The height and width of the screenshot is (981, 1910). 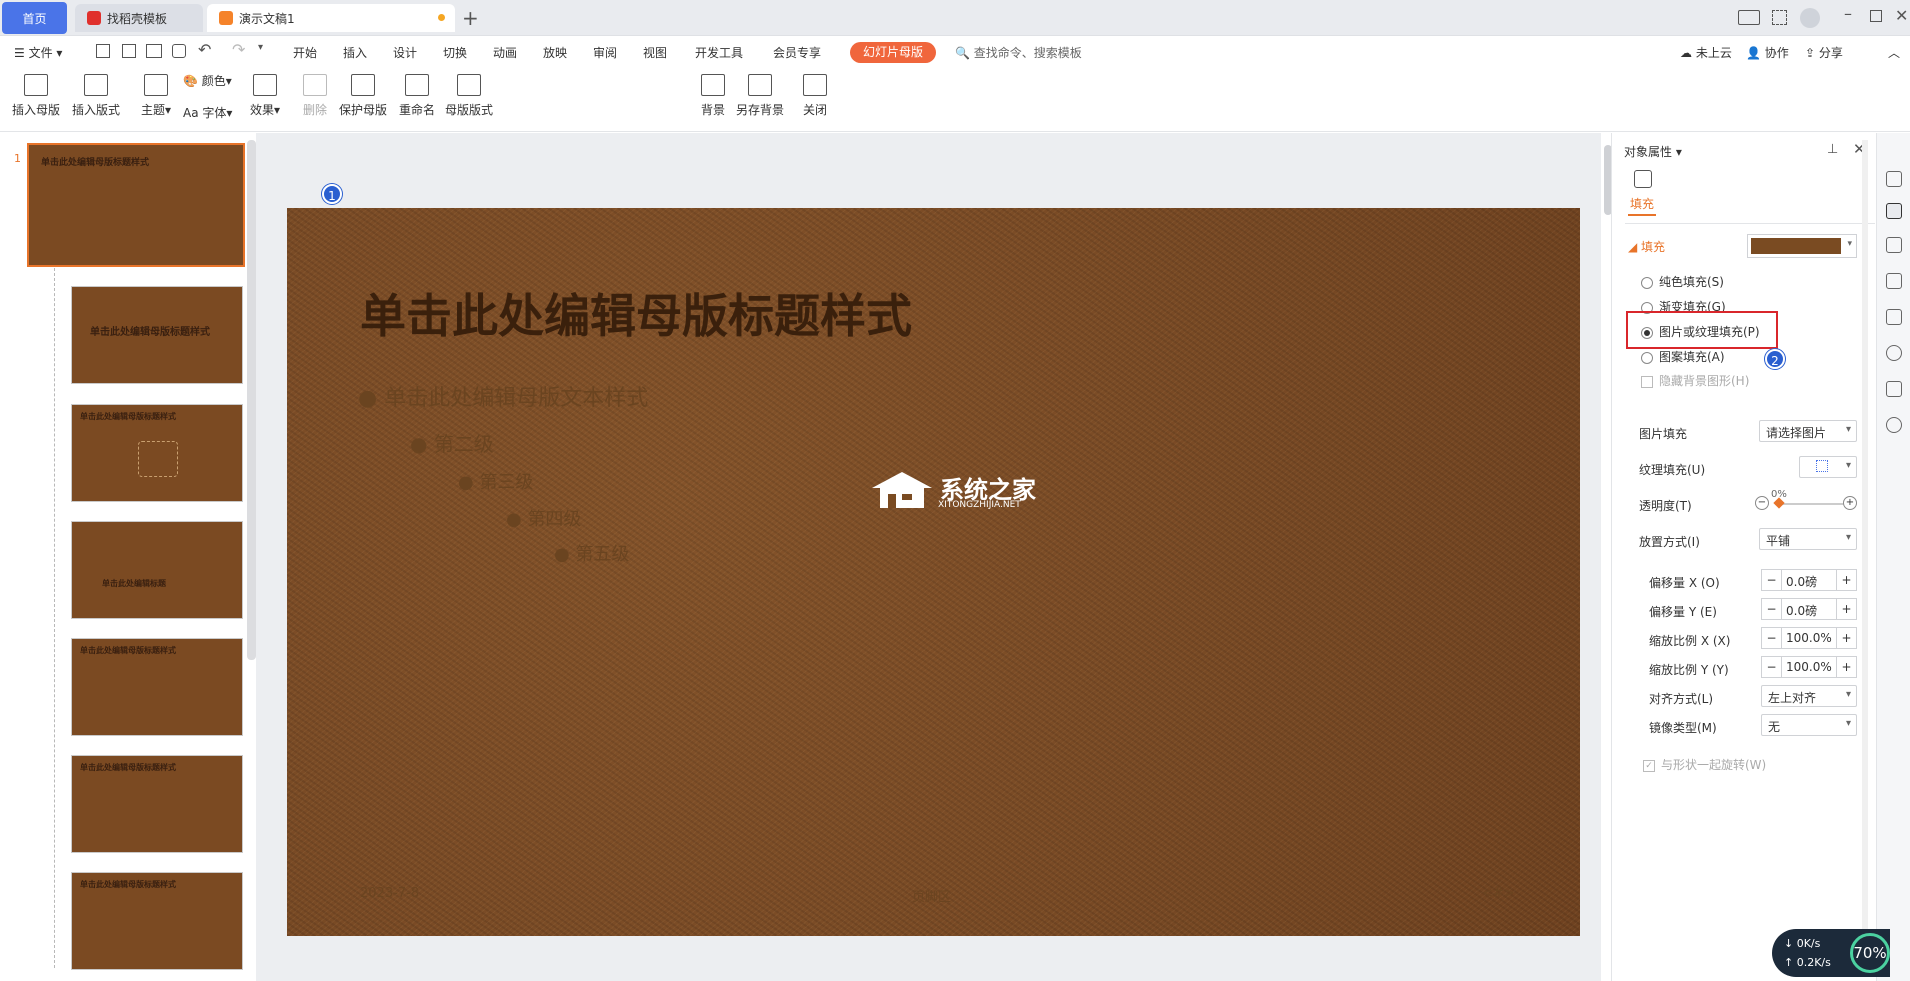 What do you see at coordinates (139, 18) in the screenshot?
I see `tab-docer-templates: 找稻壳模板` at bounding box center [139, 18].